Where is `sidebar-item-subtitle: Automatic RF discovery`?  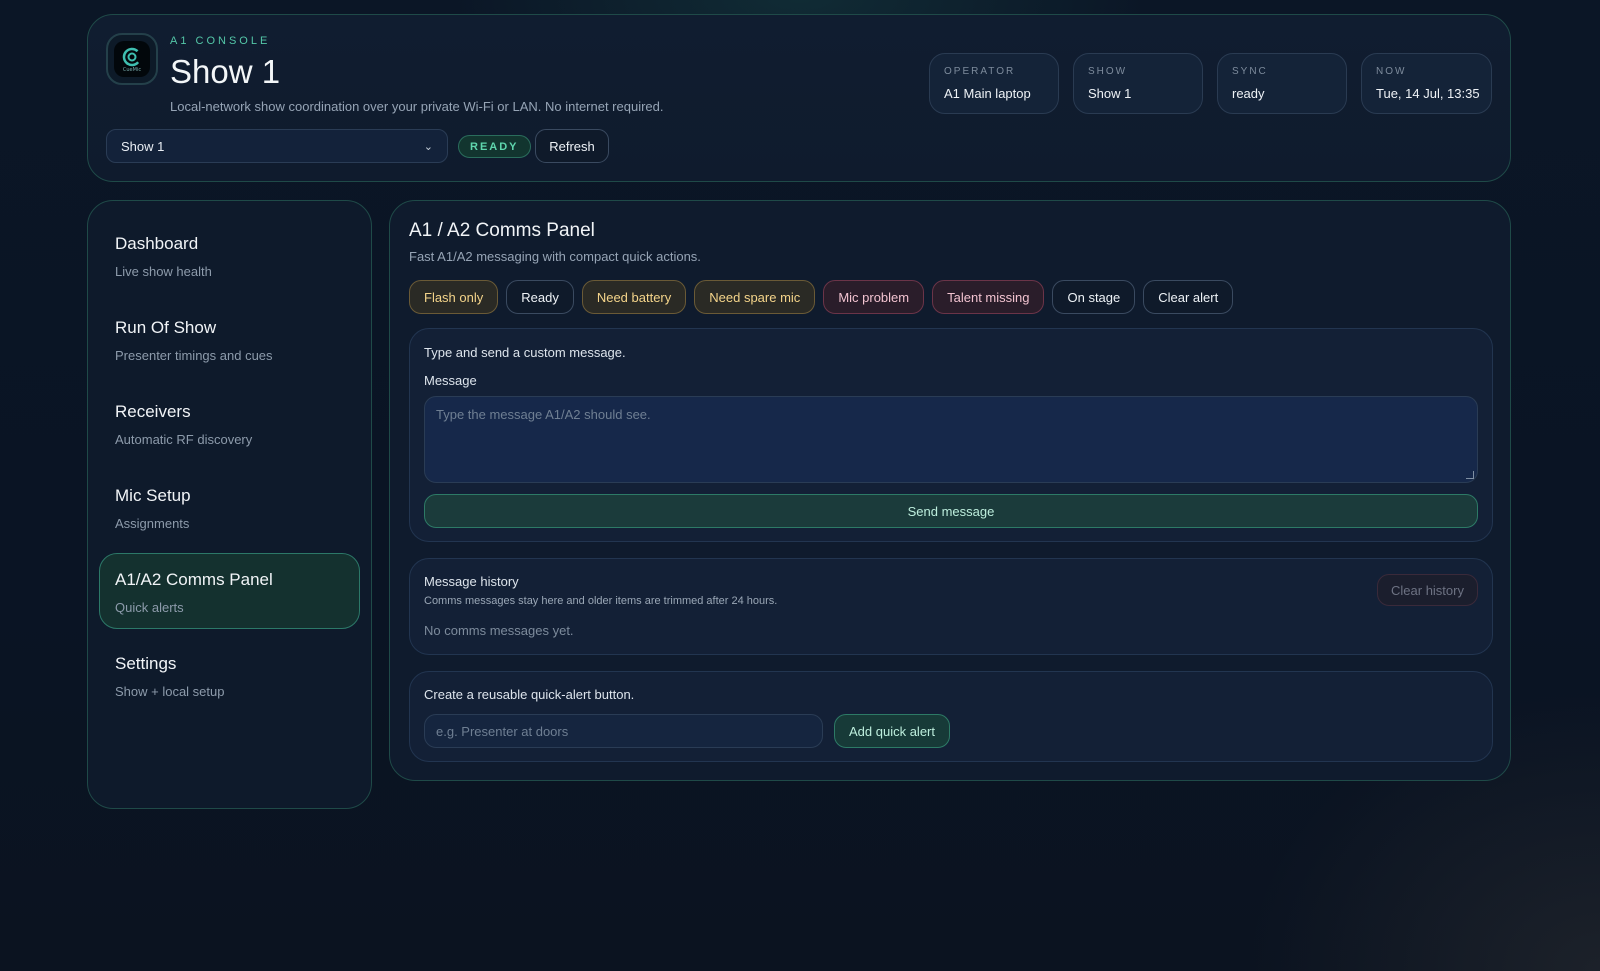 sidebar-item-subtitle: Automatic RF discovery is located at coordinates (184, 439).